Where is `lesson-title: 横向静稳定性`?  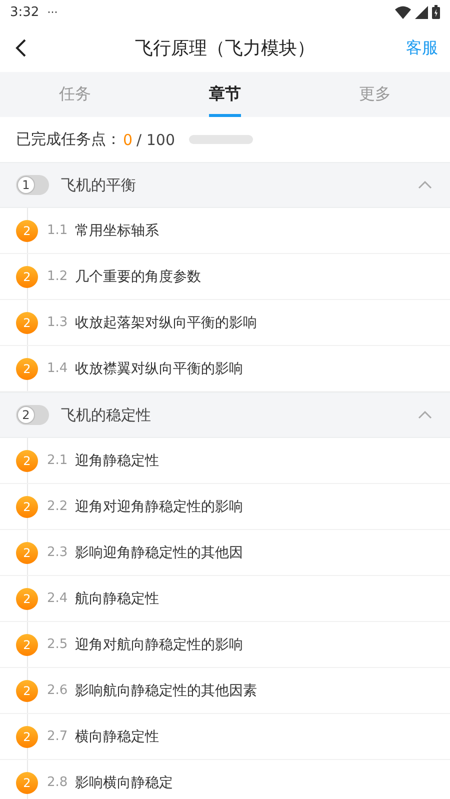
lesson-title: 横向静稳定性 is located at coordinates (117, 737).